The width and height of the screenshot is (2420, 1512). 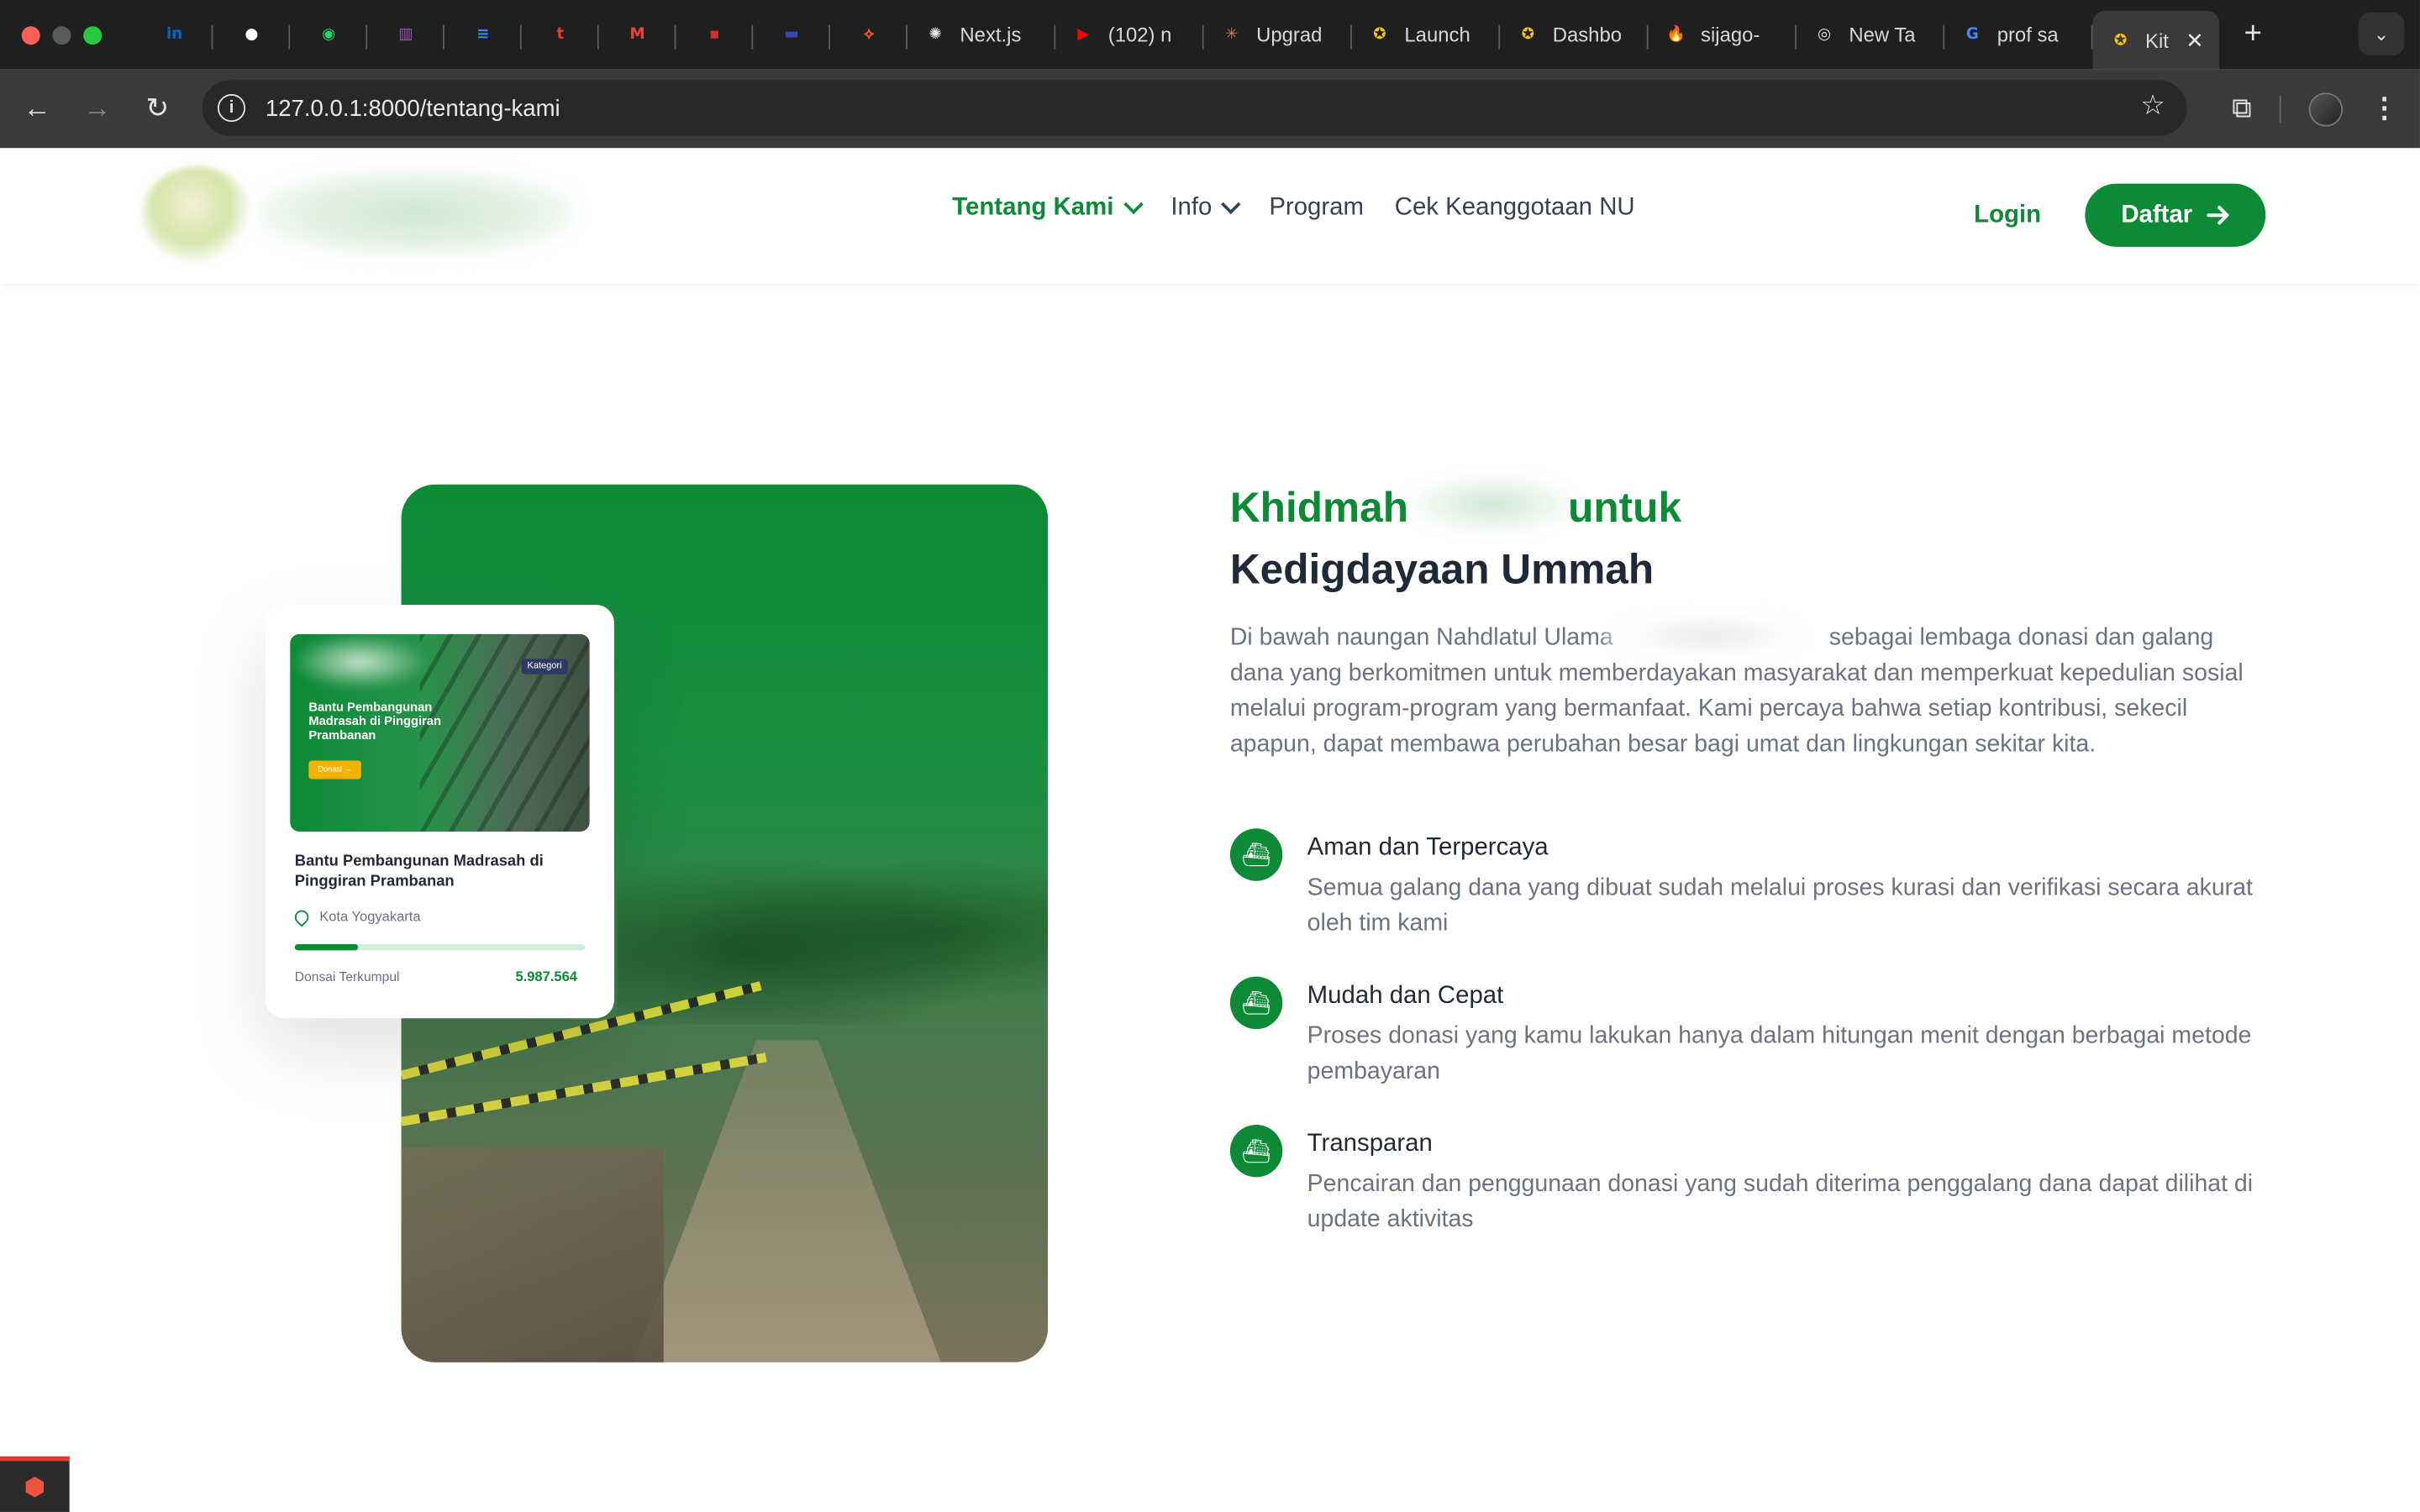 What do you see at coordinates (1710, 635) in the screenshot?
I see `description-redacted` at bounding box center [1710, 635].